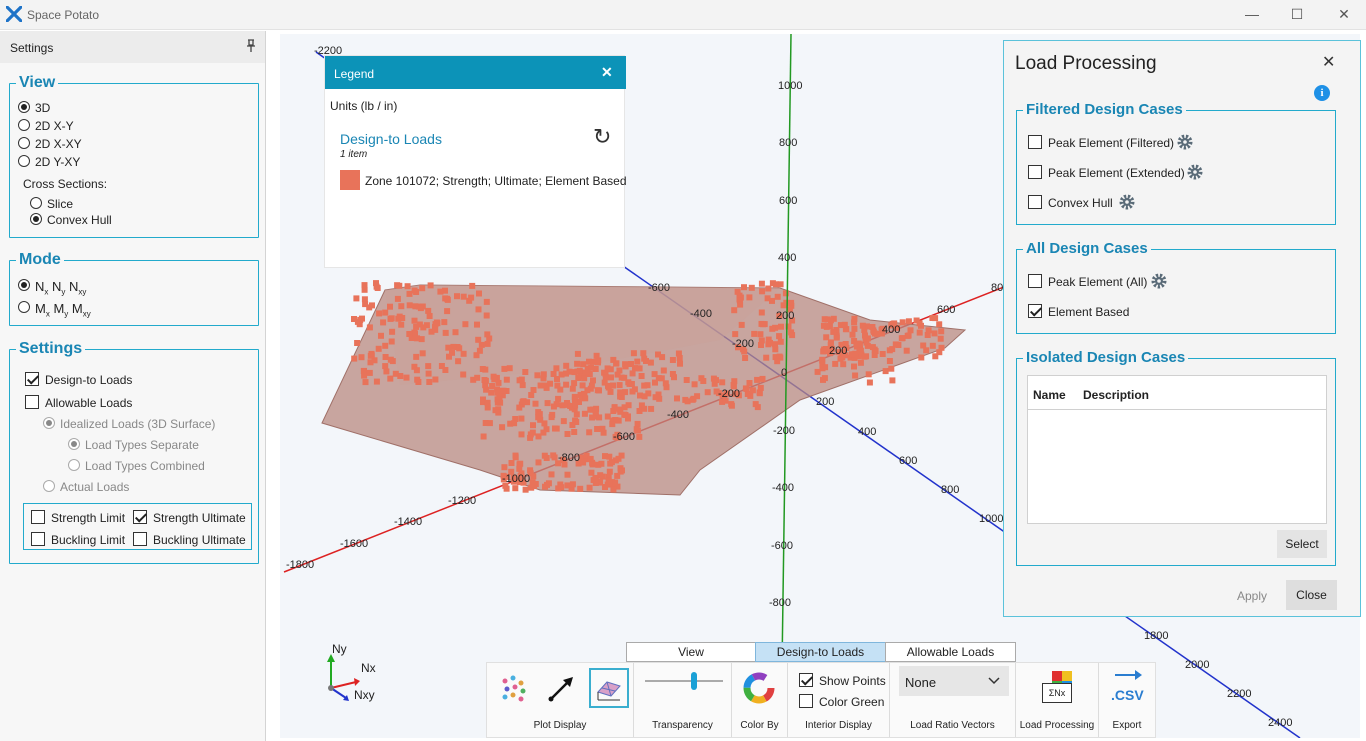 This screenshot has height=741, width=1366. Describe the element at coordinates (1035, 142) in the screenshot. I see `peak-element-filtered-checkbox` at that location.